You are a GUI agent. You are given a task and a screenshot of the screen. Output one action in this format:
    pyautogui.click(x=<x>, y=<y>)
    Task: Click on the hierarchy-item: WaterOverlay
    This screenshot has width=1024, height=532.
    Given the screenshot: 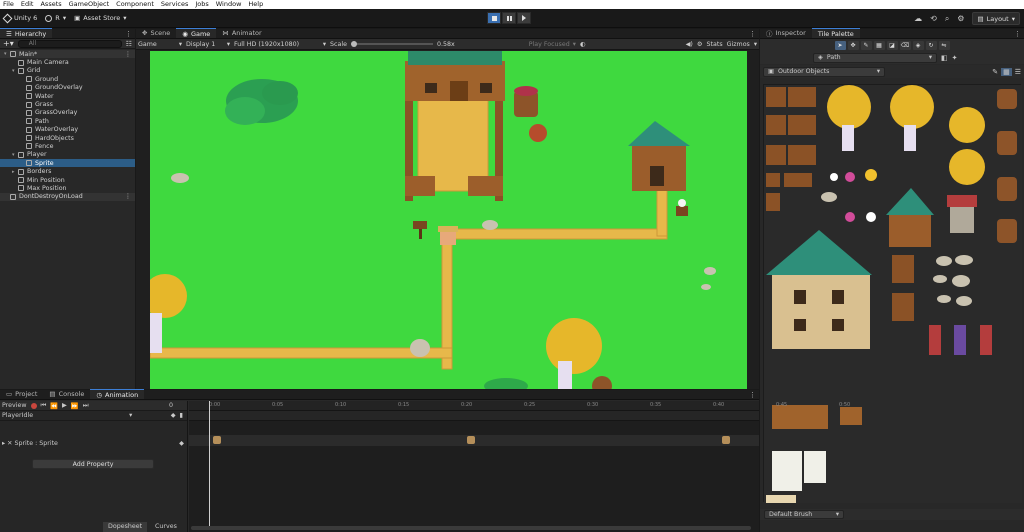 What is the action you would take?
    pyautogui.click(x=67, y=130)
    